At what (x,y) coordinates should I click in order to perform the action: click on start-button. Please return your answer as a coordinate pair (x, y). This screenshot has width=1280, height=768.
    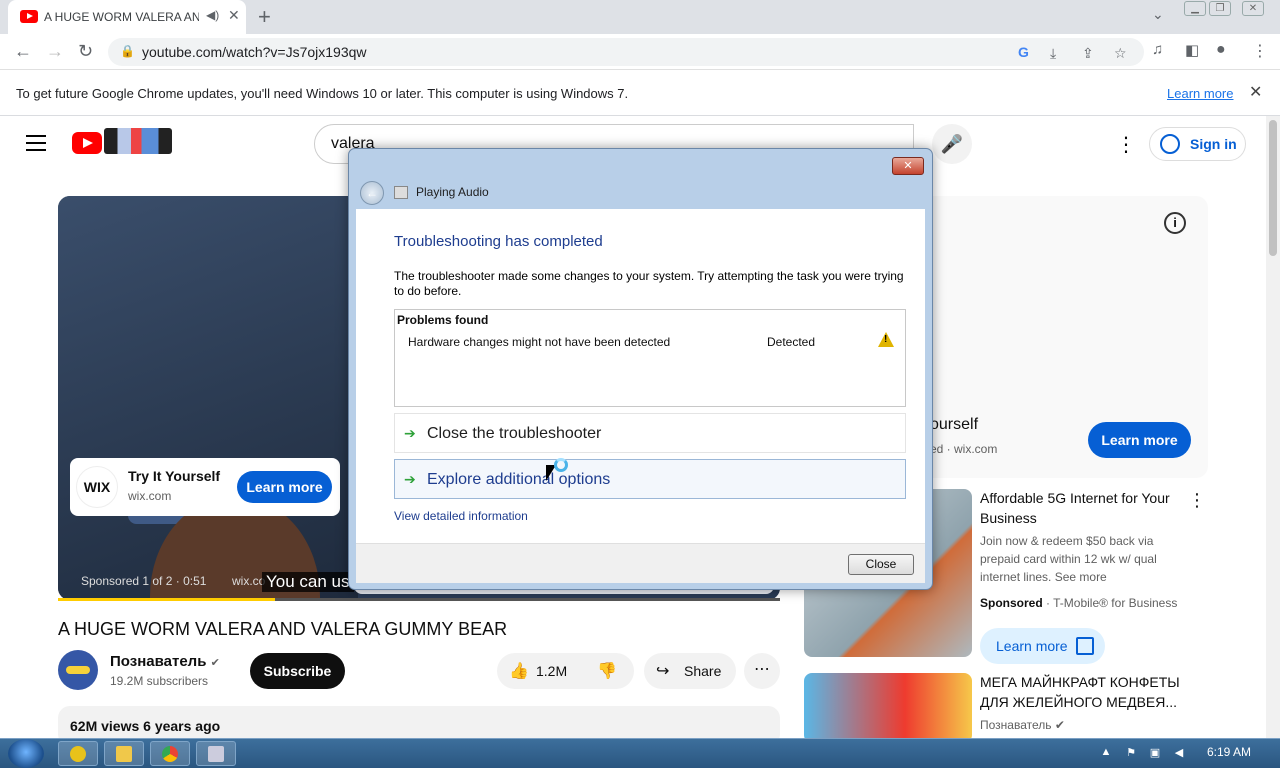
    Looking at the image, I should click on (26, 753).